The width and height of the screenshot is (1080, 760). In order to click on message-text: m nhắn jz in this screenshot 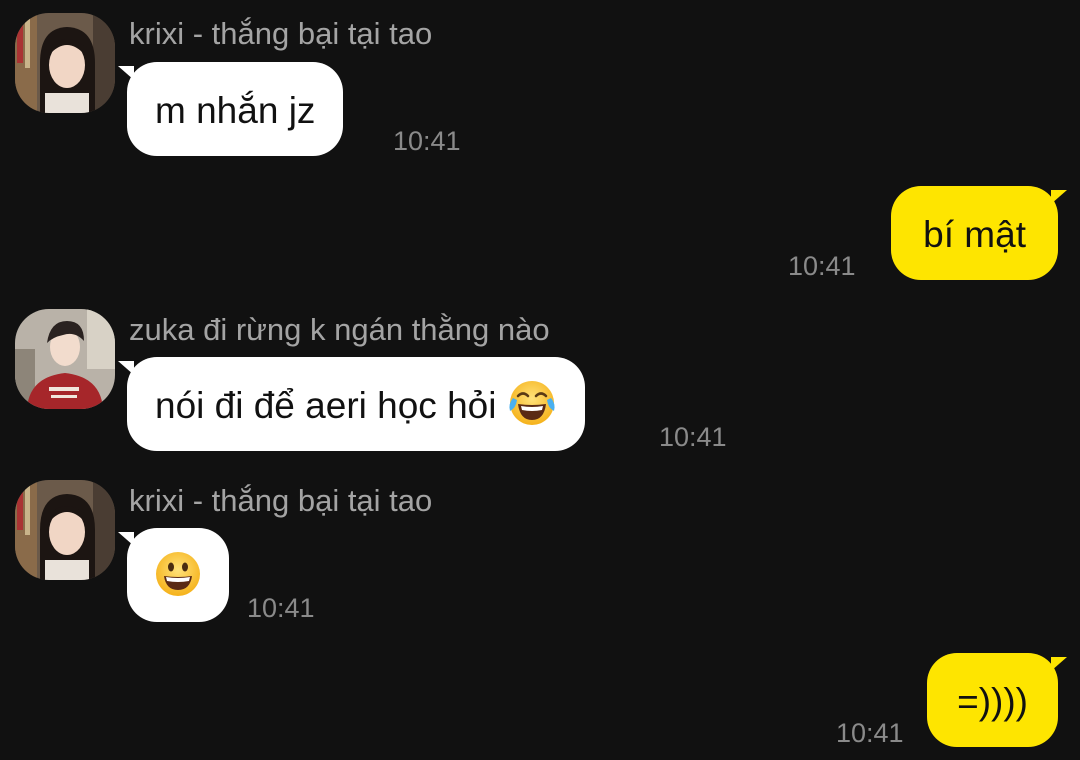, I will do `click(235, 111)`.